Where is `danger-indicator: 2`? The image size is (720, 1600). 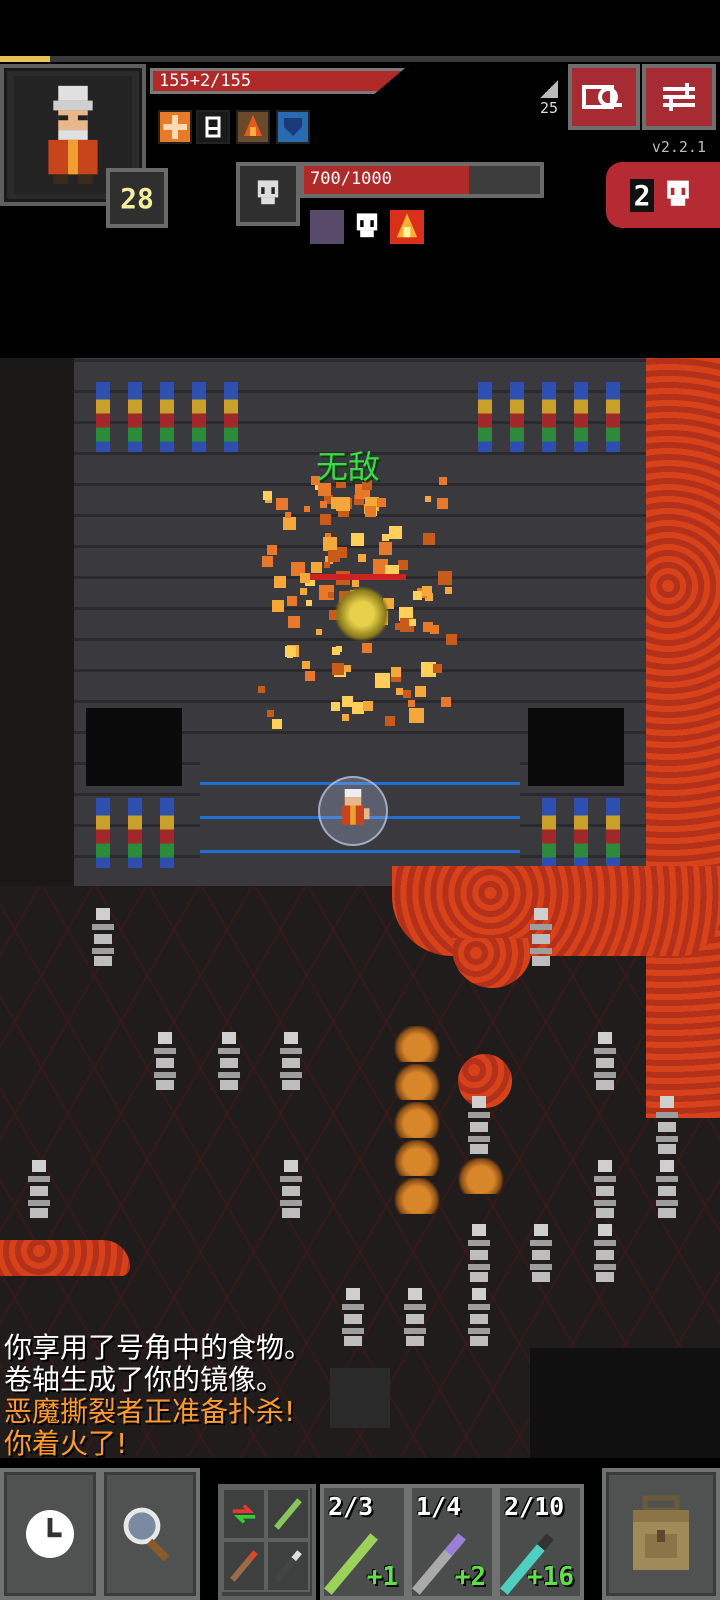
danger-indicator: 2 is located at coordinates (663, 195).